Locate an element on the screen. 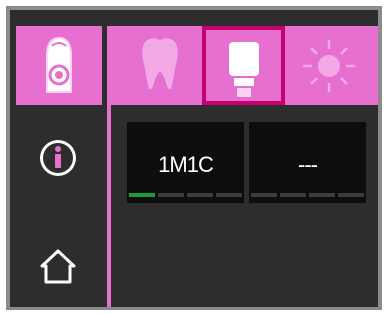 The height and width of the screenshot is (314, 388). info-button is located at coordinates (58, 158).